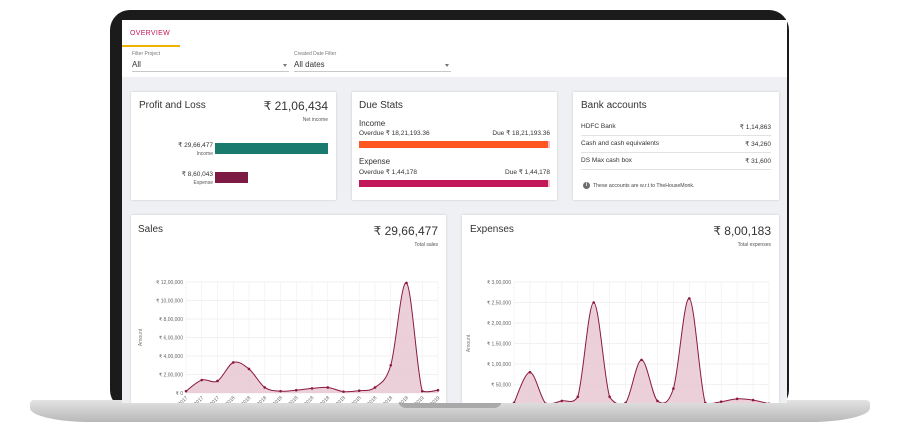 The height and width of the screenshot is (437, 900). Describe the element at coordinates (136, 64) in the screenshot. I see `filter-project-select: All` at that location.